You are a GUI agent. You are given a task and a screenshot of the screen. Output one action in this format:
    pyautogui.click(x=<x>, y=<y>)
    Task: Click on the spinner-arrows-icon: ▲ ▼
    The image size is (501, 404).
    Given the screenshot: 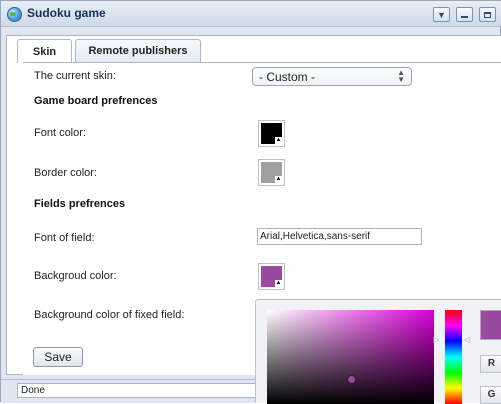 What is the action you would take?
    pyautogui.click(x=401, y=76)
    